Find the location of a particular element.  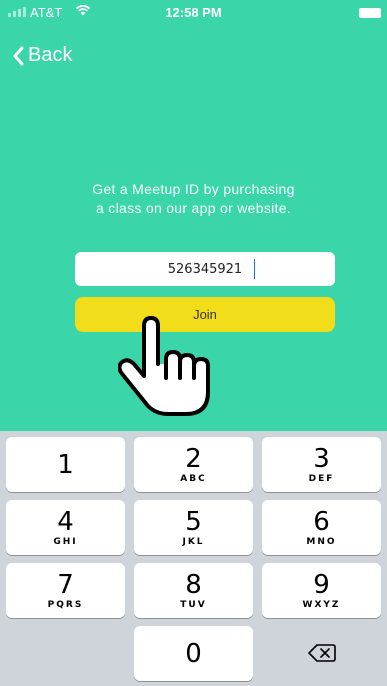

key-0: 0 is located at coordinates (193, 653).